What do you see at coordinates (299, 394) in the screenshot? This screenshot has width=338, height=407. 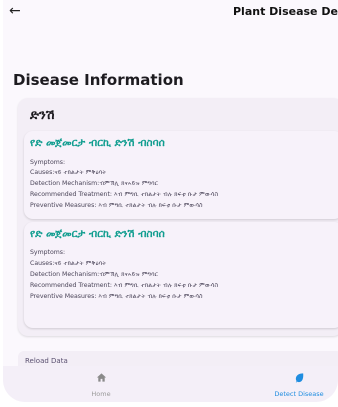 I see `nav-label-detect-disease: Detect Disease` at bounding box center [299, 394].